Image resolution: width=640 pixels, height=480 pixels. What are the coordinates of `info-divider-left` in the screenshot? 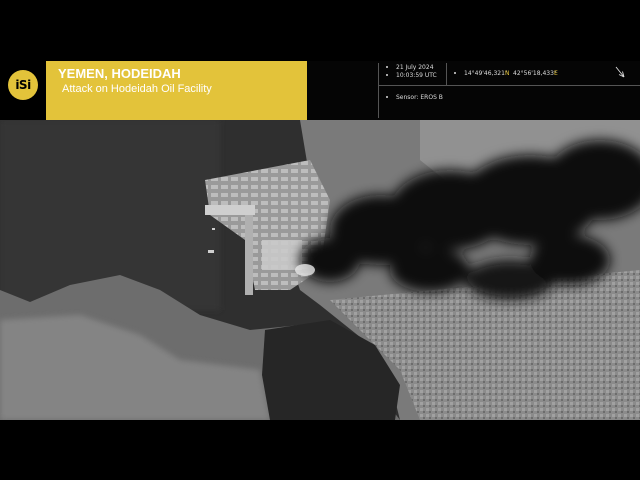 It's located at (378, 90).